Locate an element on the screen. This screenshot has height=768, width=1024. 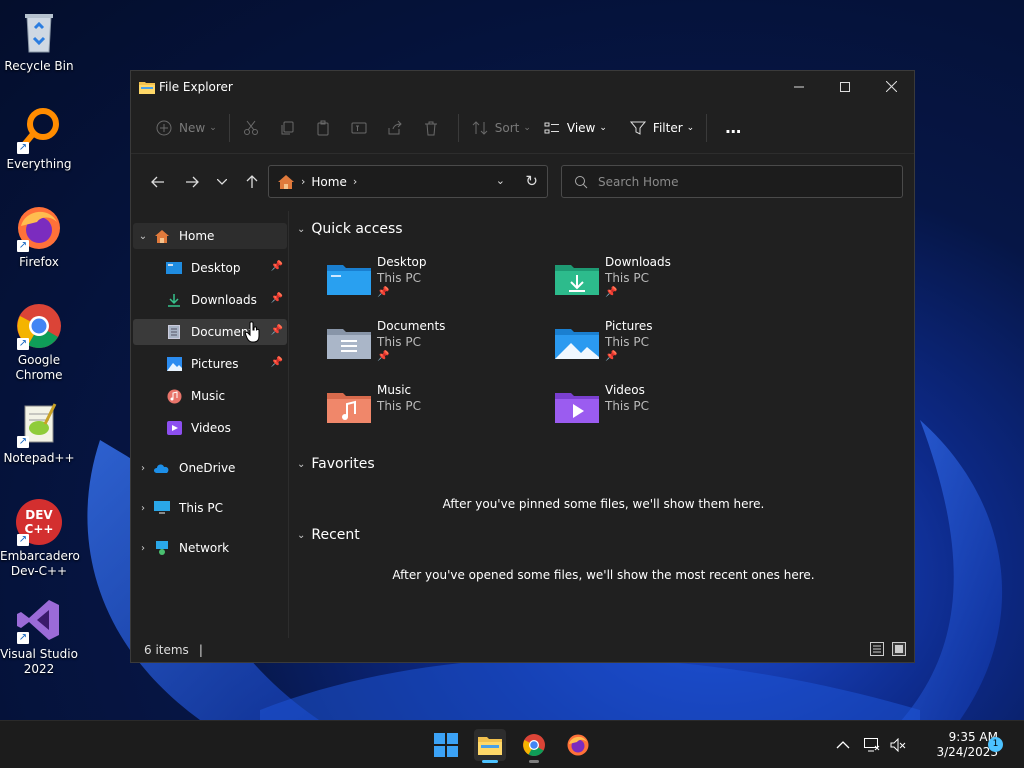
taskbar: 9:35 AM 3/24/2023 1 is located at coordinates (512, 744).